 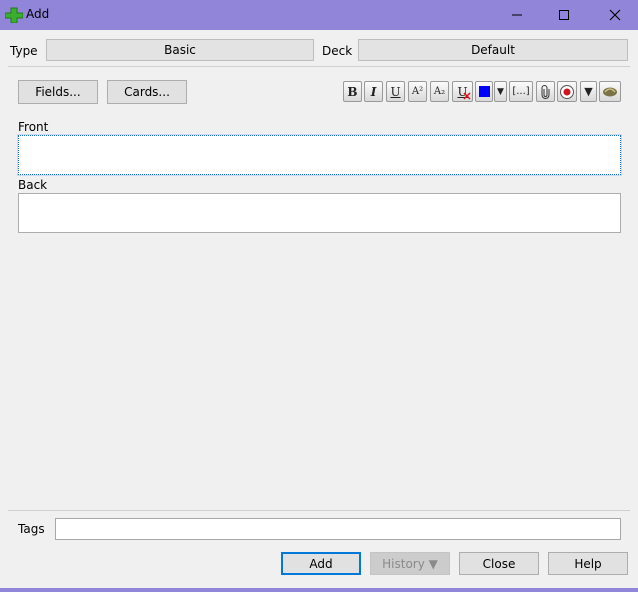 What do you see at coordinates (588, 563) in the screenshot?
I see `help-button: Help` at bounding box center [588, 563].